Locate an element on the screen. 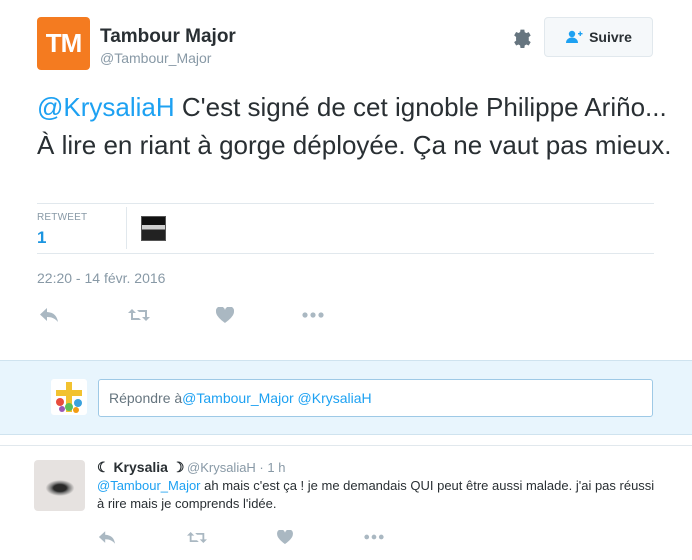 The image size is (692, 560). avatar-logo-text: TM is located at coordinates (64, 43).